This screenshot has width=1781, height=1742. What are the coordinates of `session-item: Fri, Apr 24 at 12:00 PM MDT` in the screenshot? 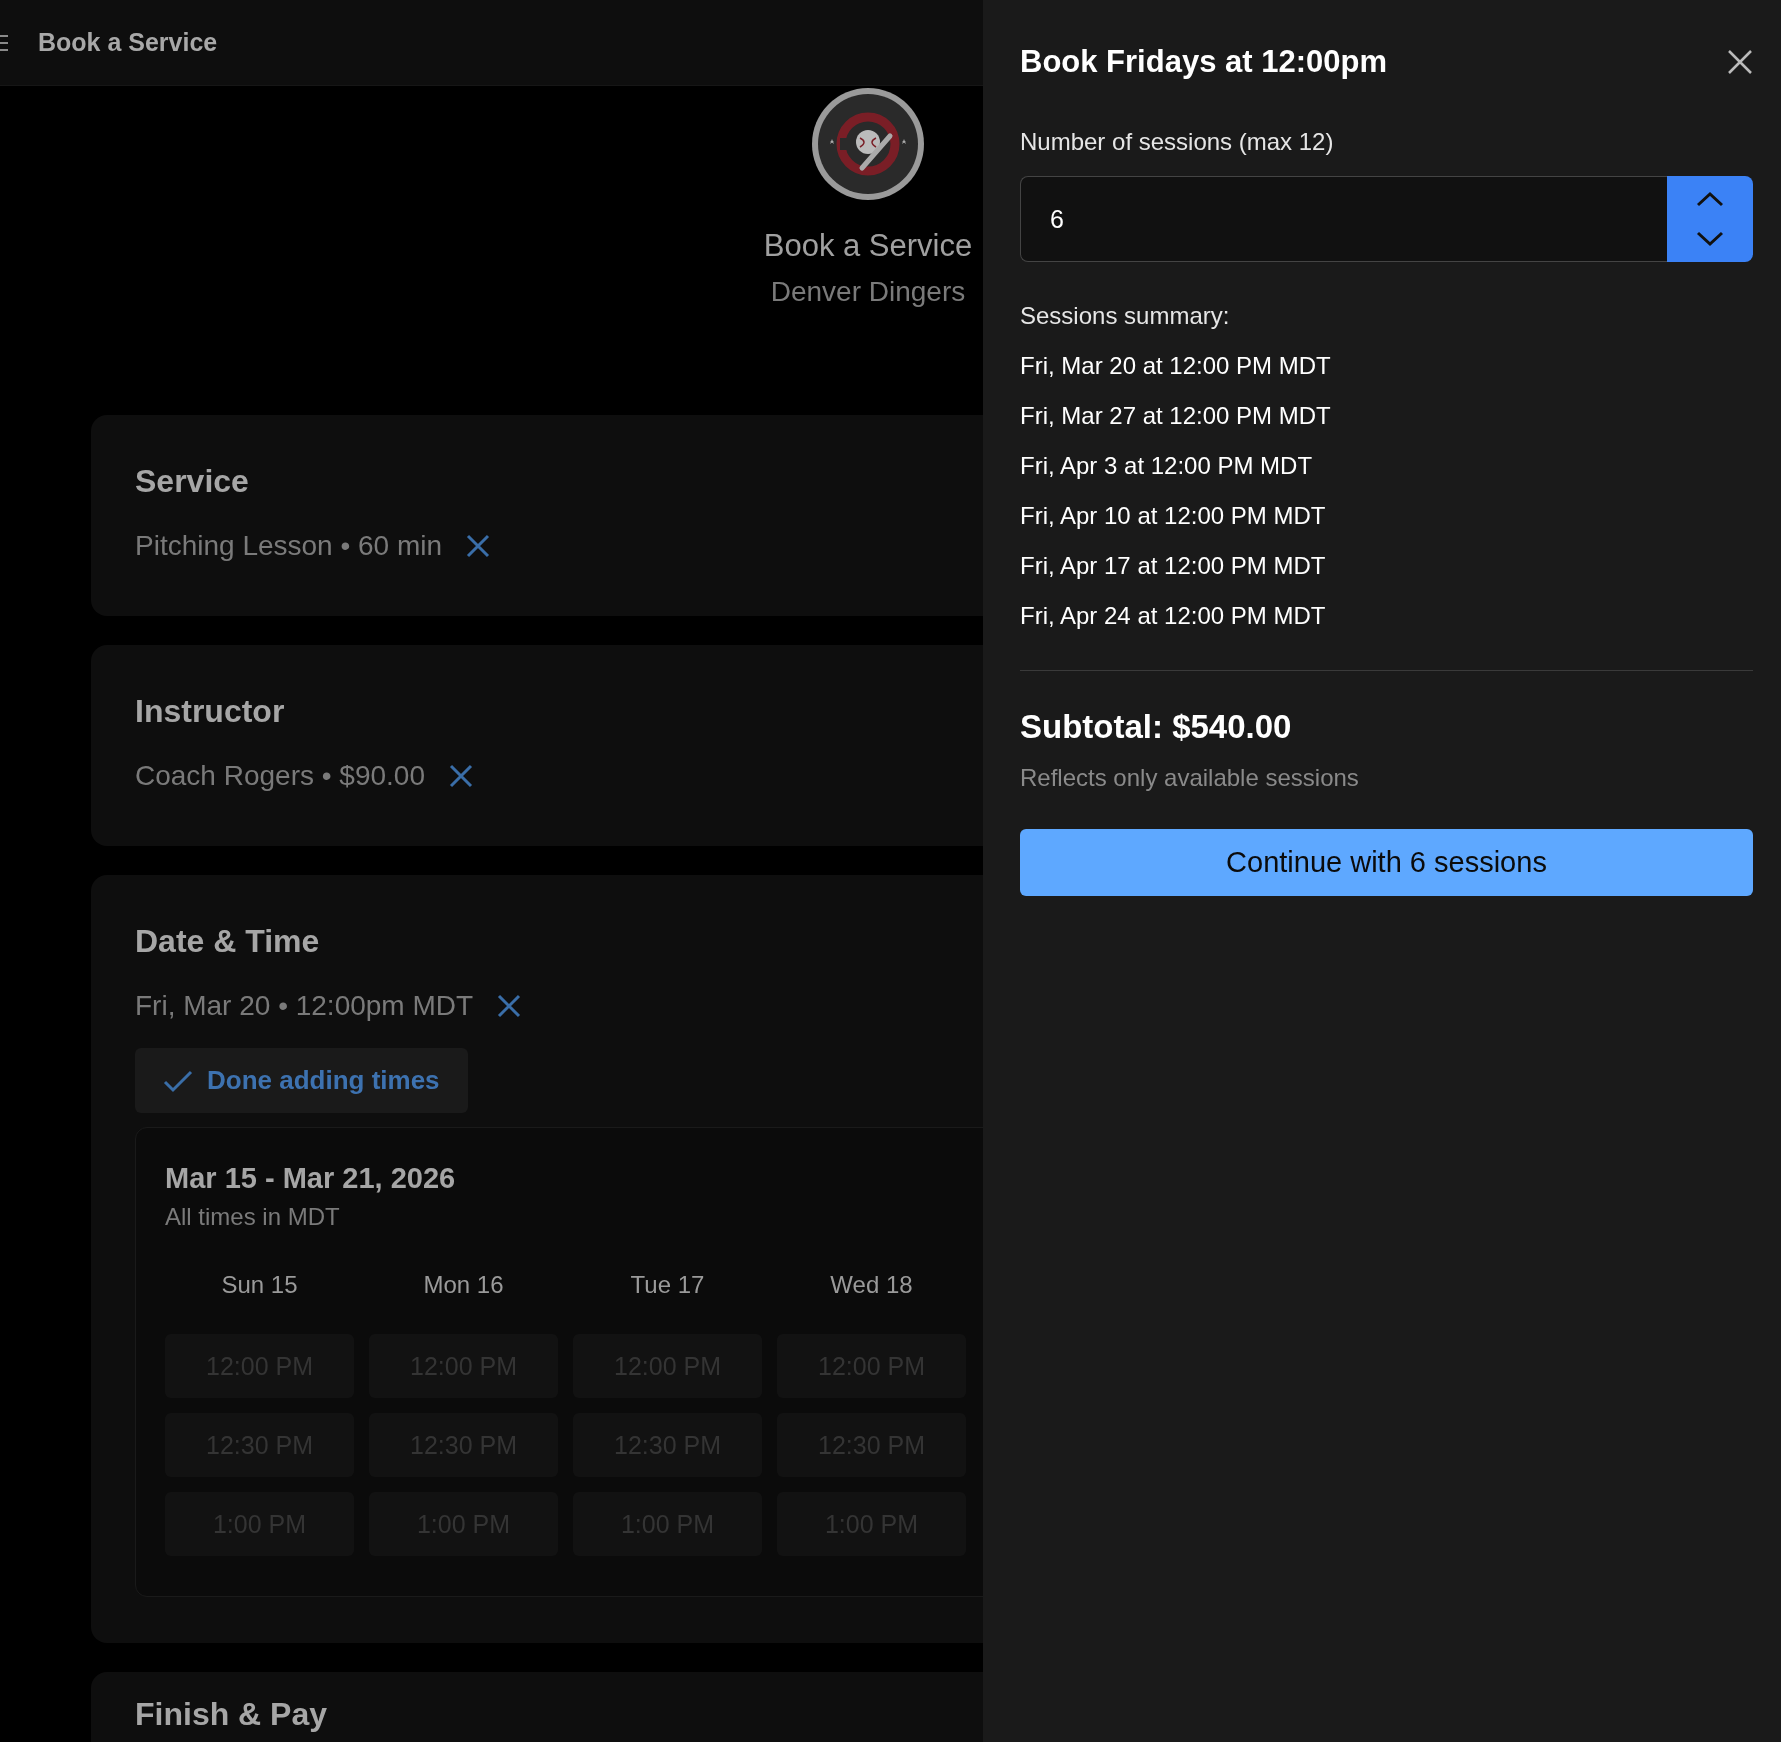 It's located at (1173, 616).